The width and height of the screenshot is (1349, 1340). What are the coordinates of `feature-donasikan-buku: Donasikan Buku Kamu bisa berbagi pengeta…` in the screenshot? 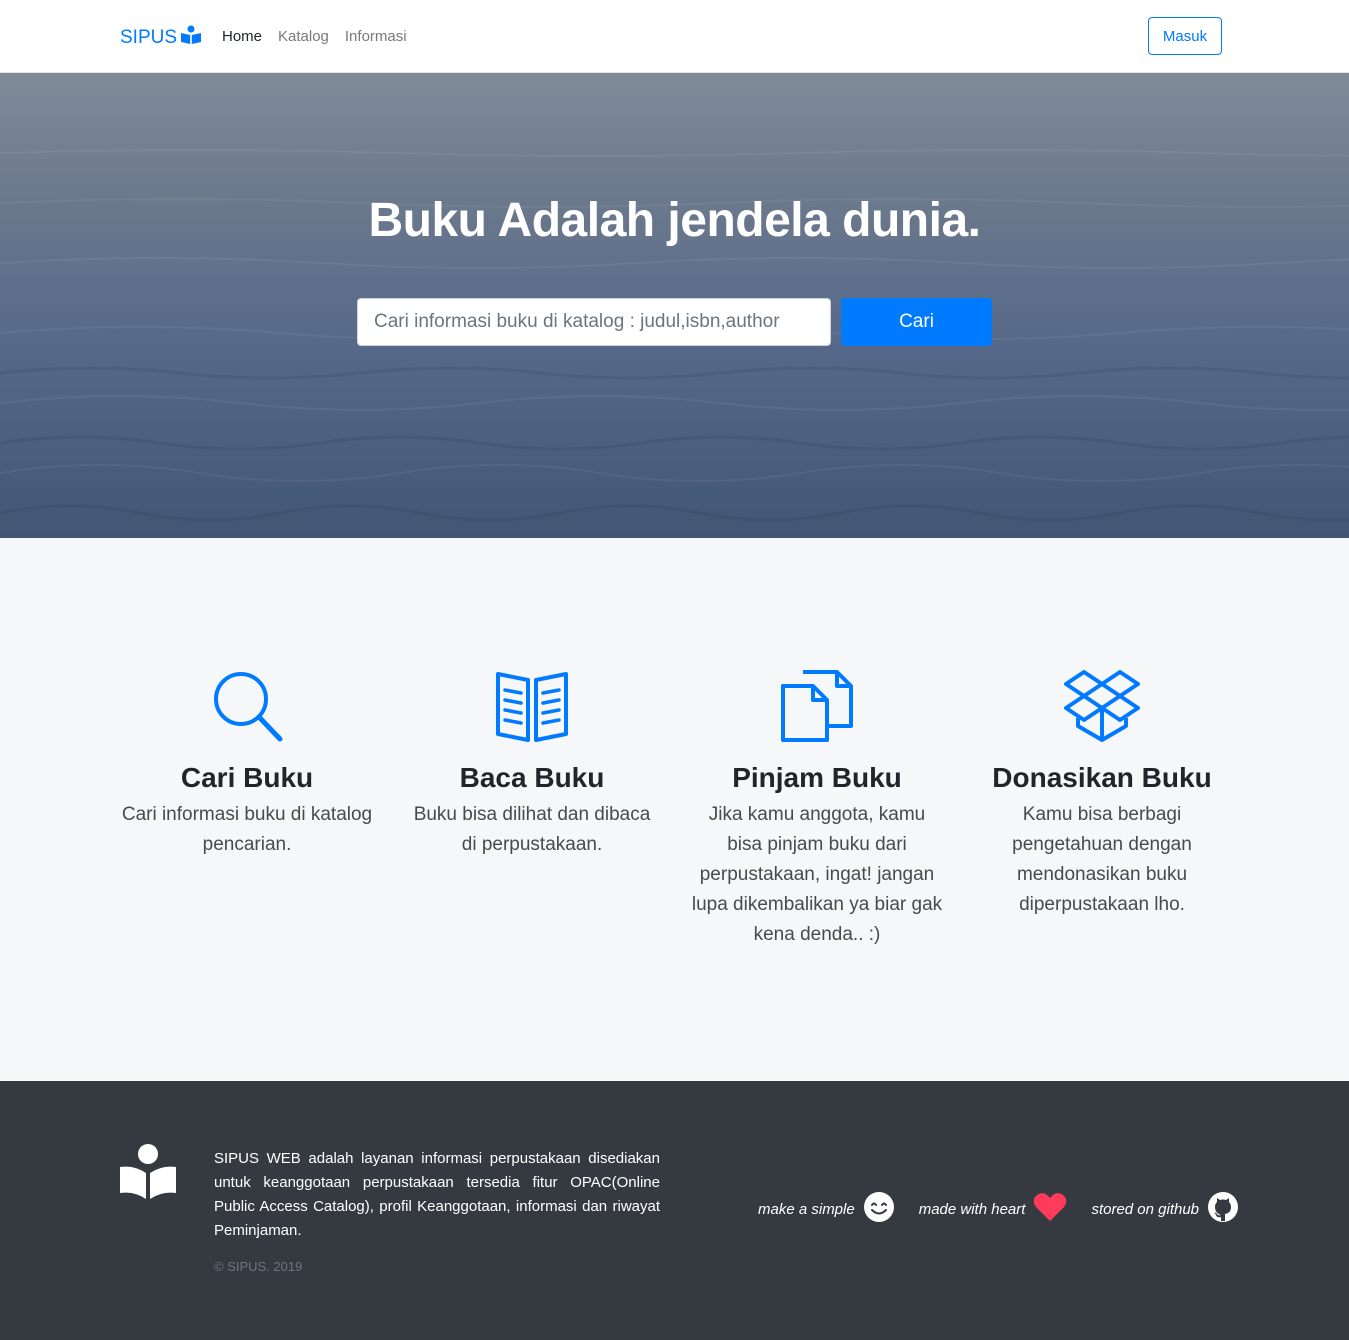 It's located at (1102, 794).